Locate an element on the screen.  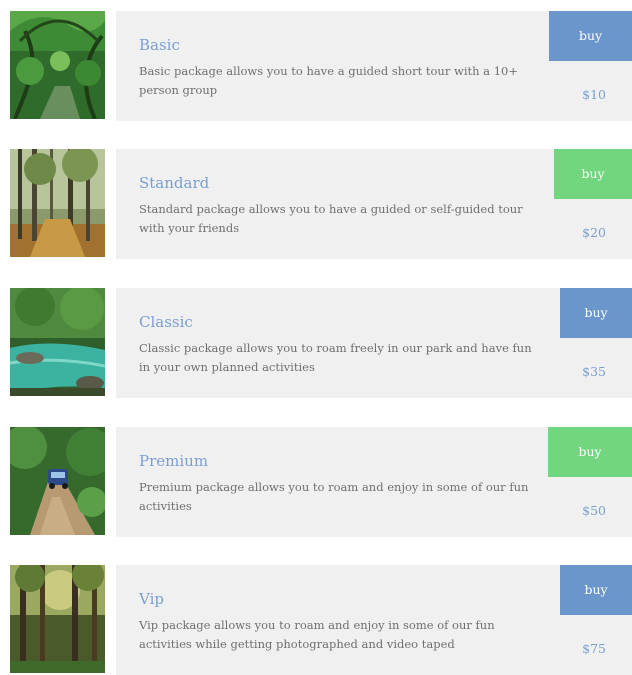
package-title: Vip is located at coordinates (151, 599).